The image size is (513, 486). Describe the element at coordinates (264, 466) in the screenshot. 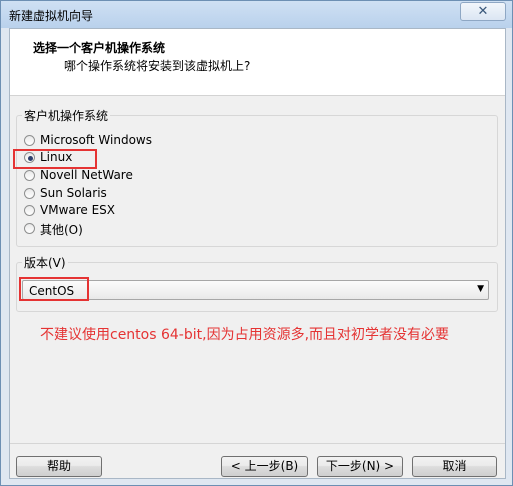

I see `back-button: < 上一步(B)` at that location.